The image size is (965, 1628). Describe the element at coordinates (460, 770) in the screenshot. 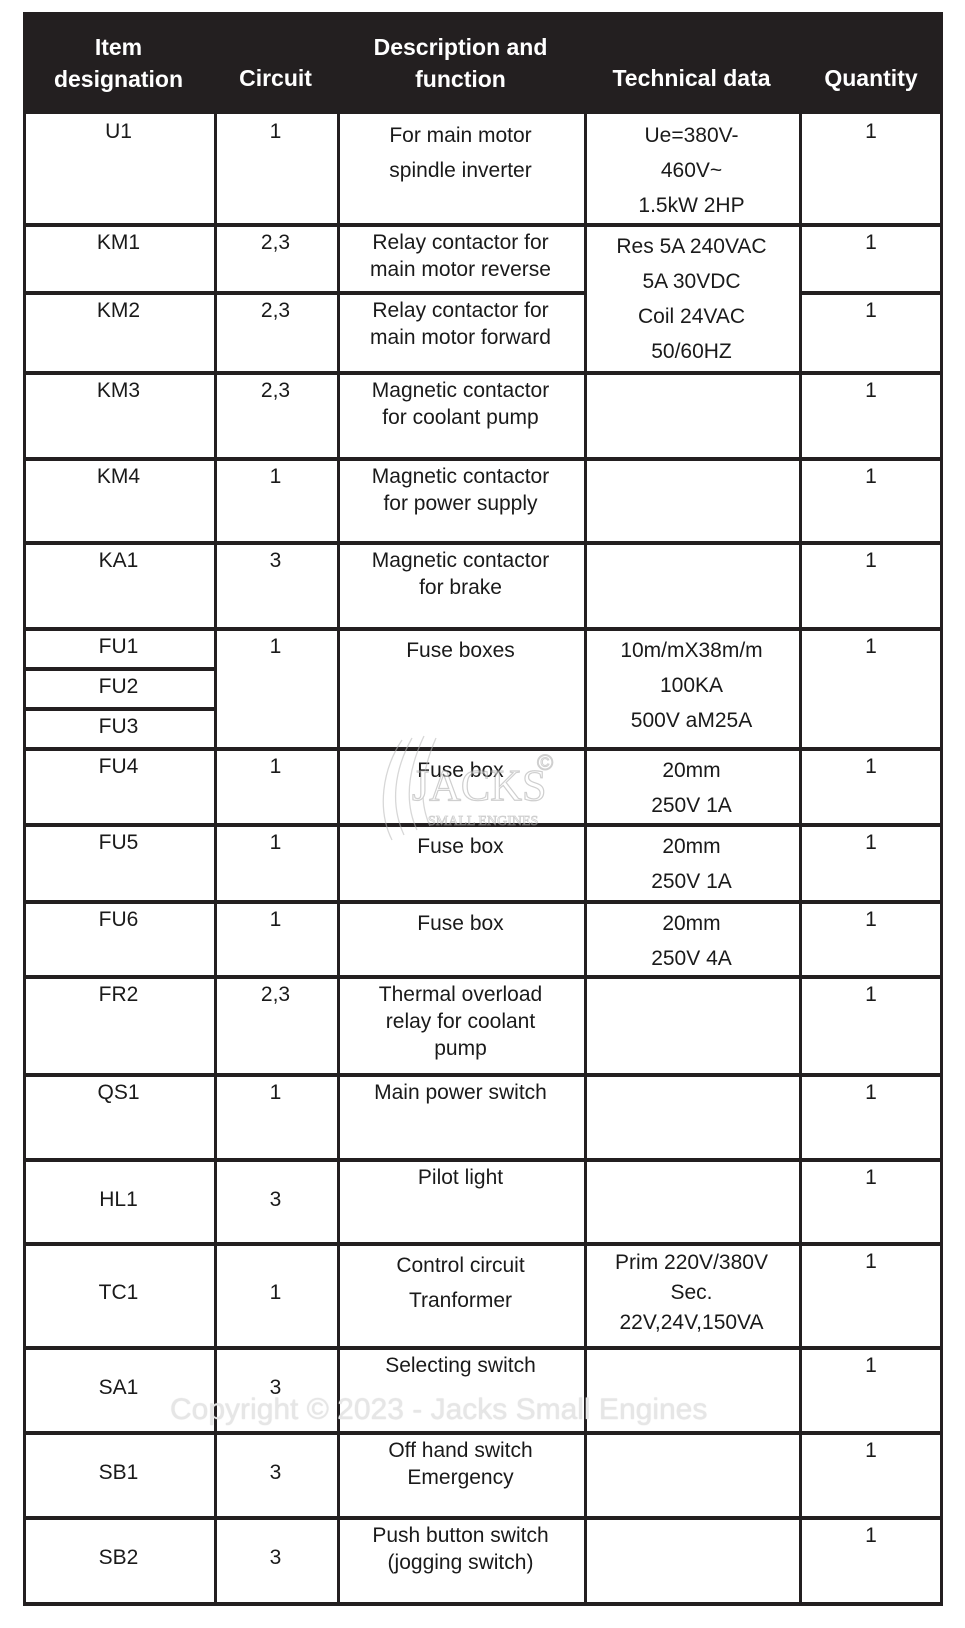

I see `description-line: Fuse box` at that location.